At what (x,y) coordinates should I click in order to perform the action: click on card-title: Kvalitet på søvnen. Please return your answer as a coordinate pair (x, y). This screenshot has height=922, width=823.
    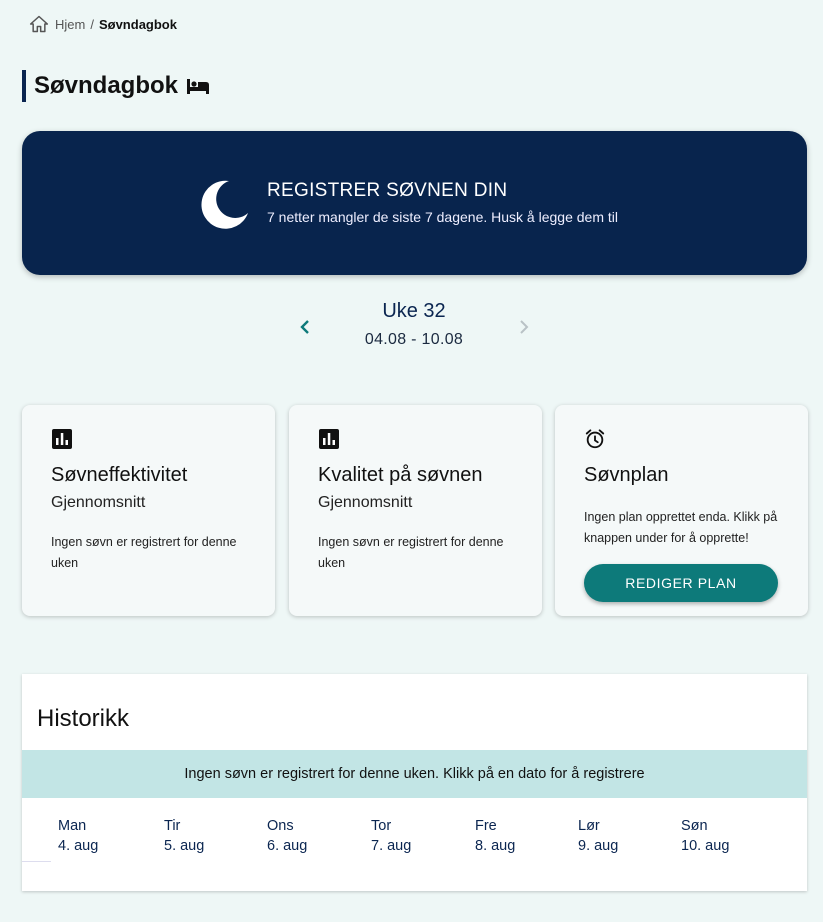
    Looking at the image, I should click on (400, 475).